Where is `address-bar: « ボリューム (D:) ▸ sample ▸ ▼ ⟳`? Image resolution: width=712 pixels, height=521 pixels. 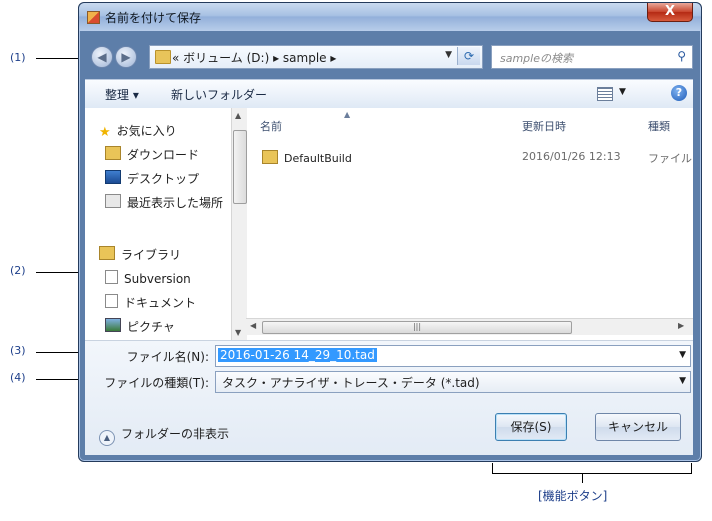
address-bar: « ボリューム (D:) ▸ sample ▸ ▼ ⟳ is located at coordinates (316, 57).